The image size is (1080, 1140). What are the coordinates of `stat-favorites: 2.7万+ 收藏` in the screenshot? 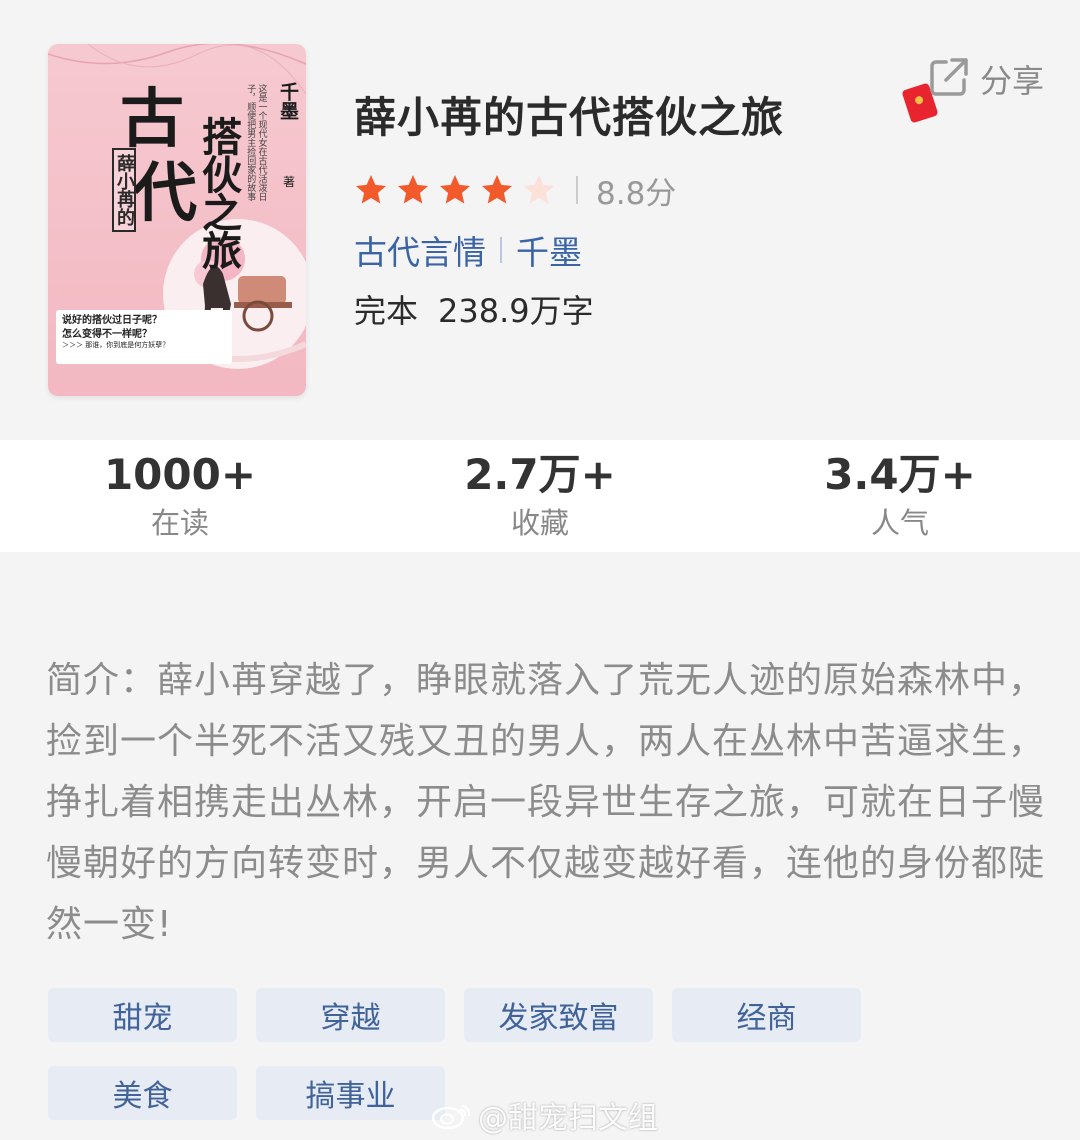 It's located at (540, 498).